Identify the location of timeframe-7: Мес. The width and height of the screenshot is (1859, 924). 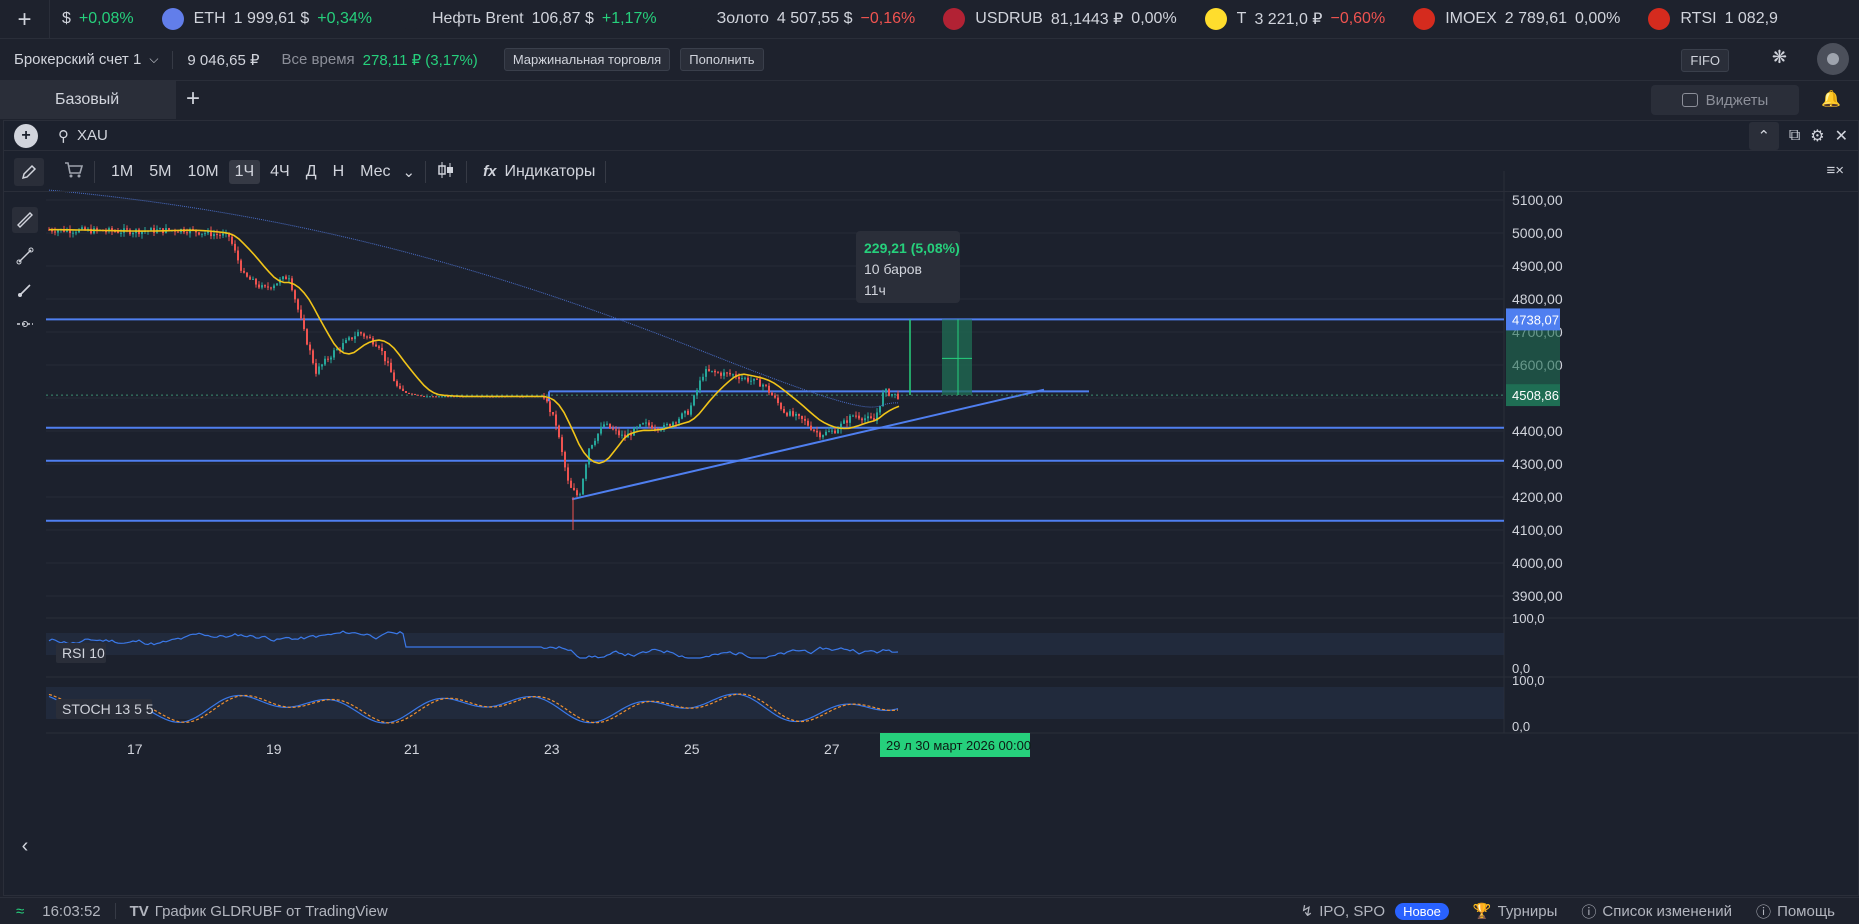
(375, 172).